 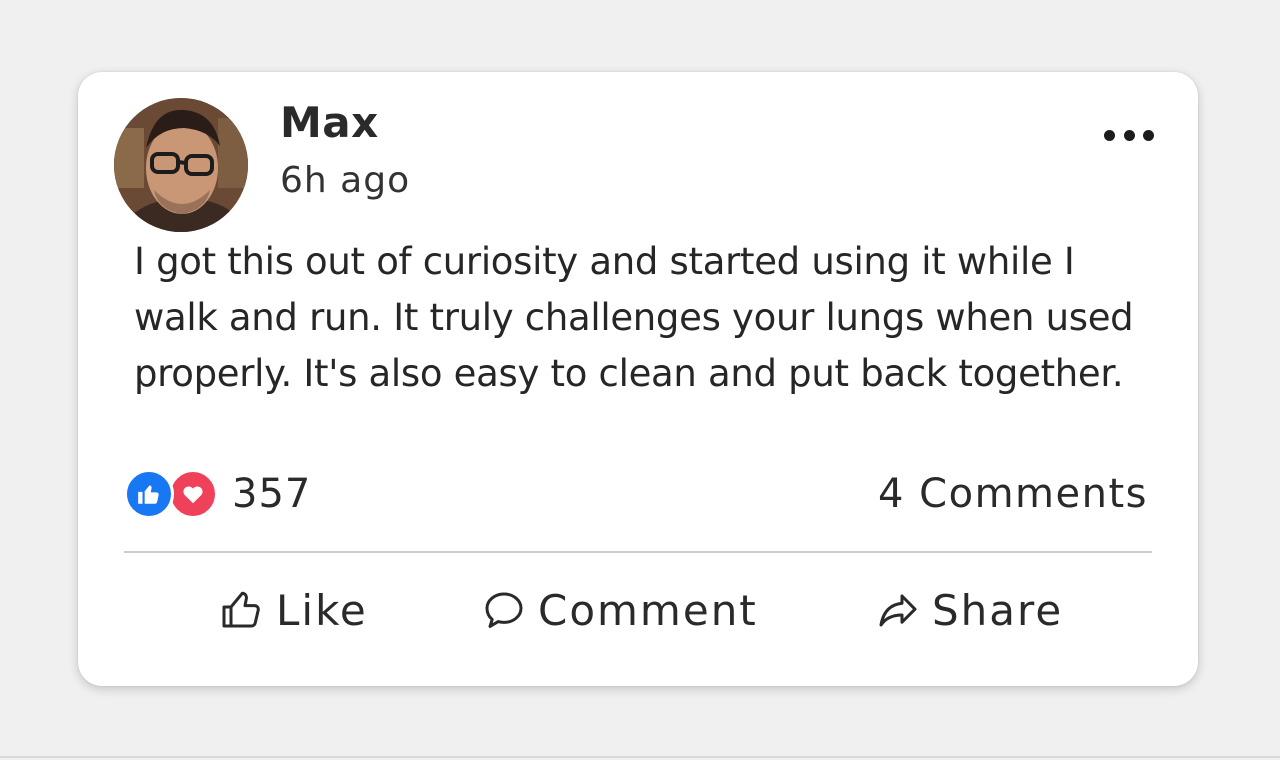 I want to click on like-button: Like, so click(x=293, y=610).